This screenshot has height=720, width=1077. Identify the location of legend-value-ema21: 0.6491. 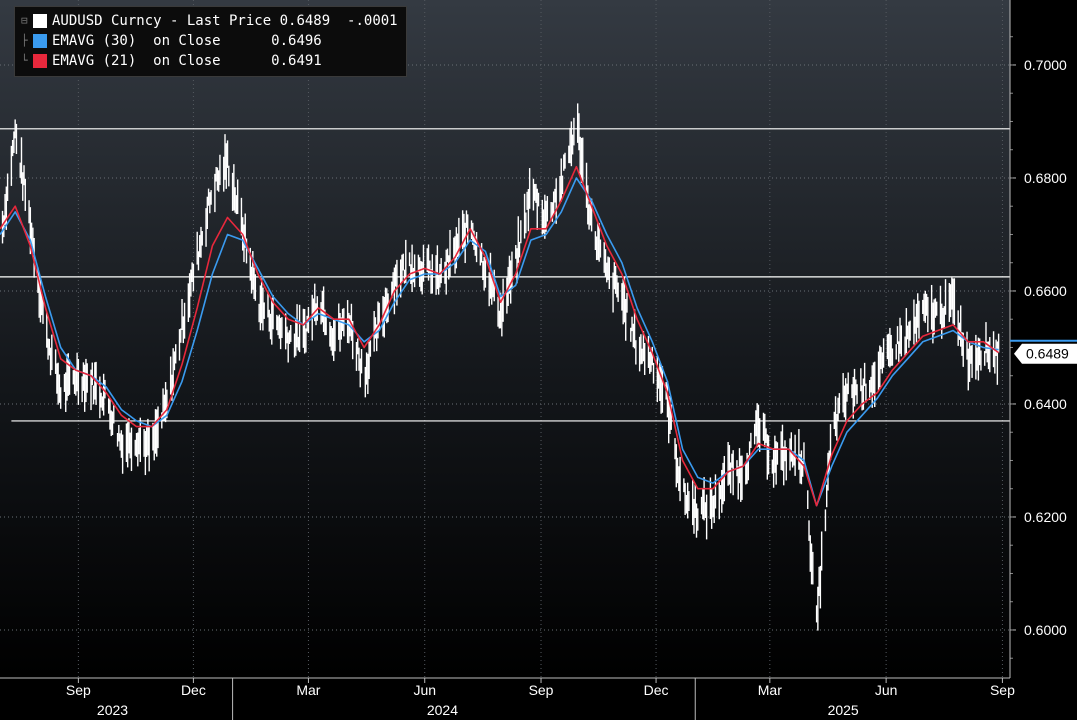
(296, 61).